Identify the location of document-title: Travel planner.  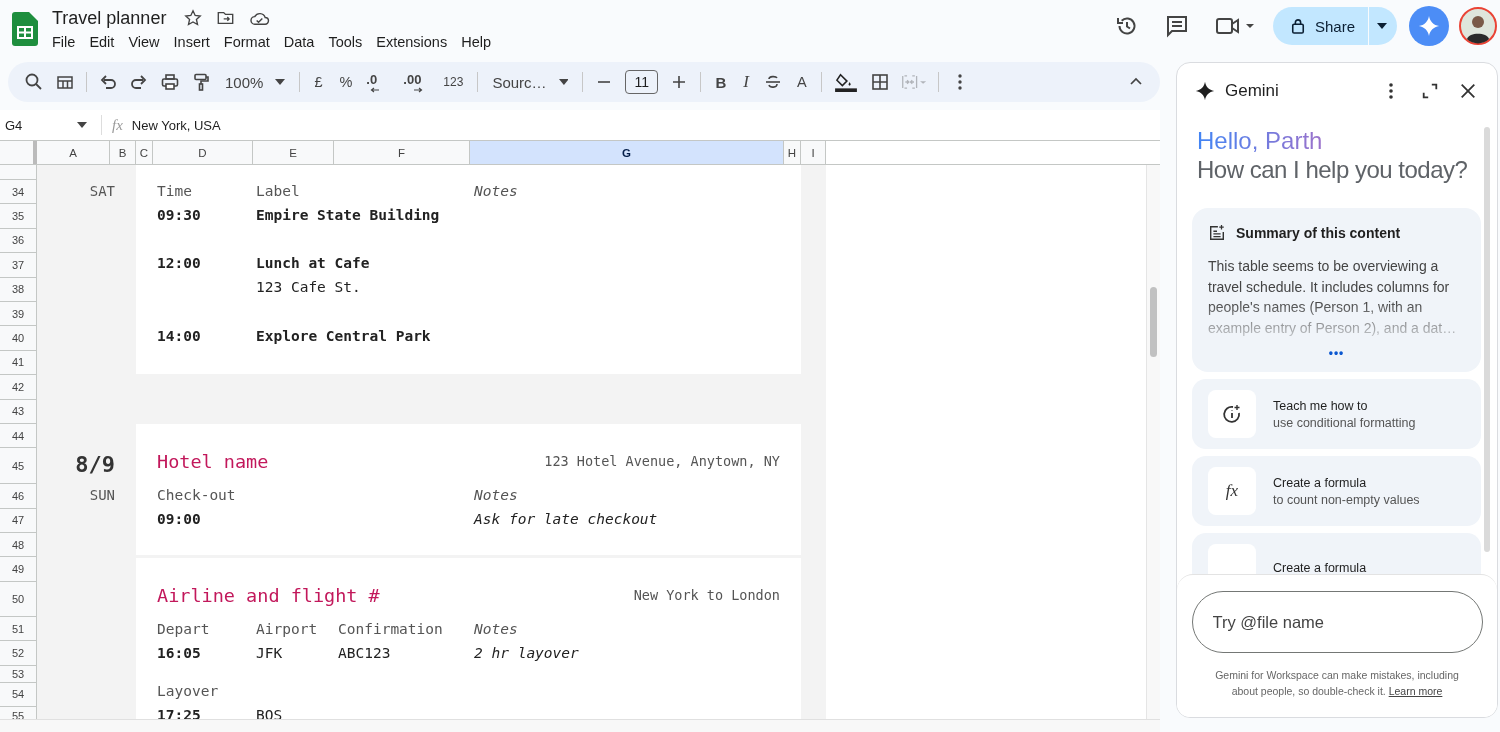
(109, 18).